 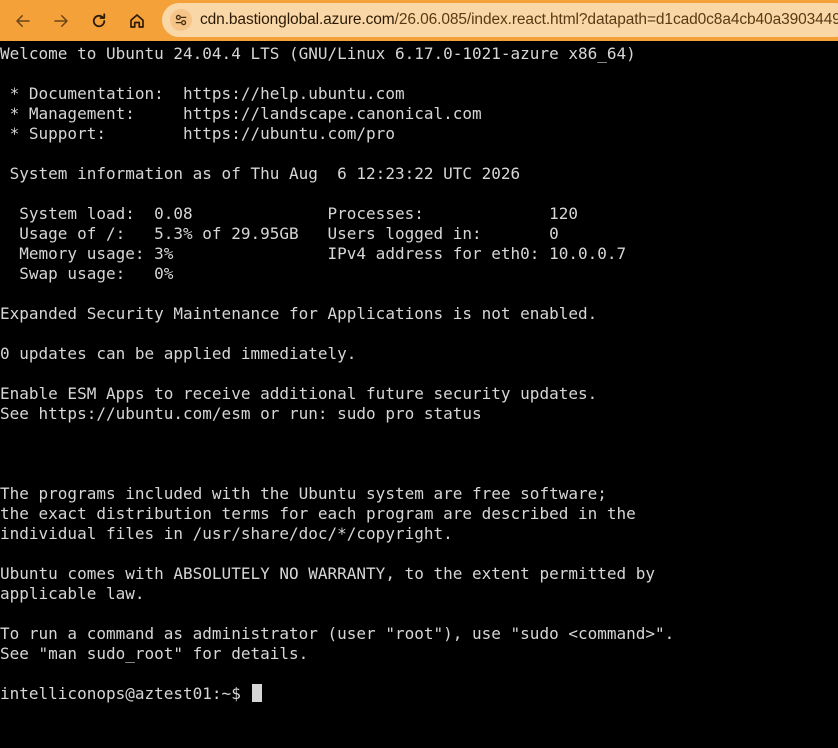 I want to click on terminal-line: 0 updates can be applied immediately., so click(x=178, y=353).